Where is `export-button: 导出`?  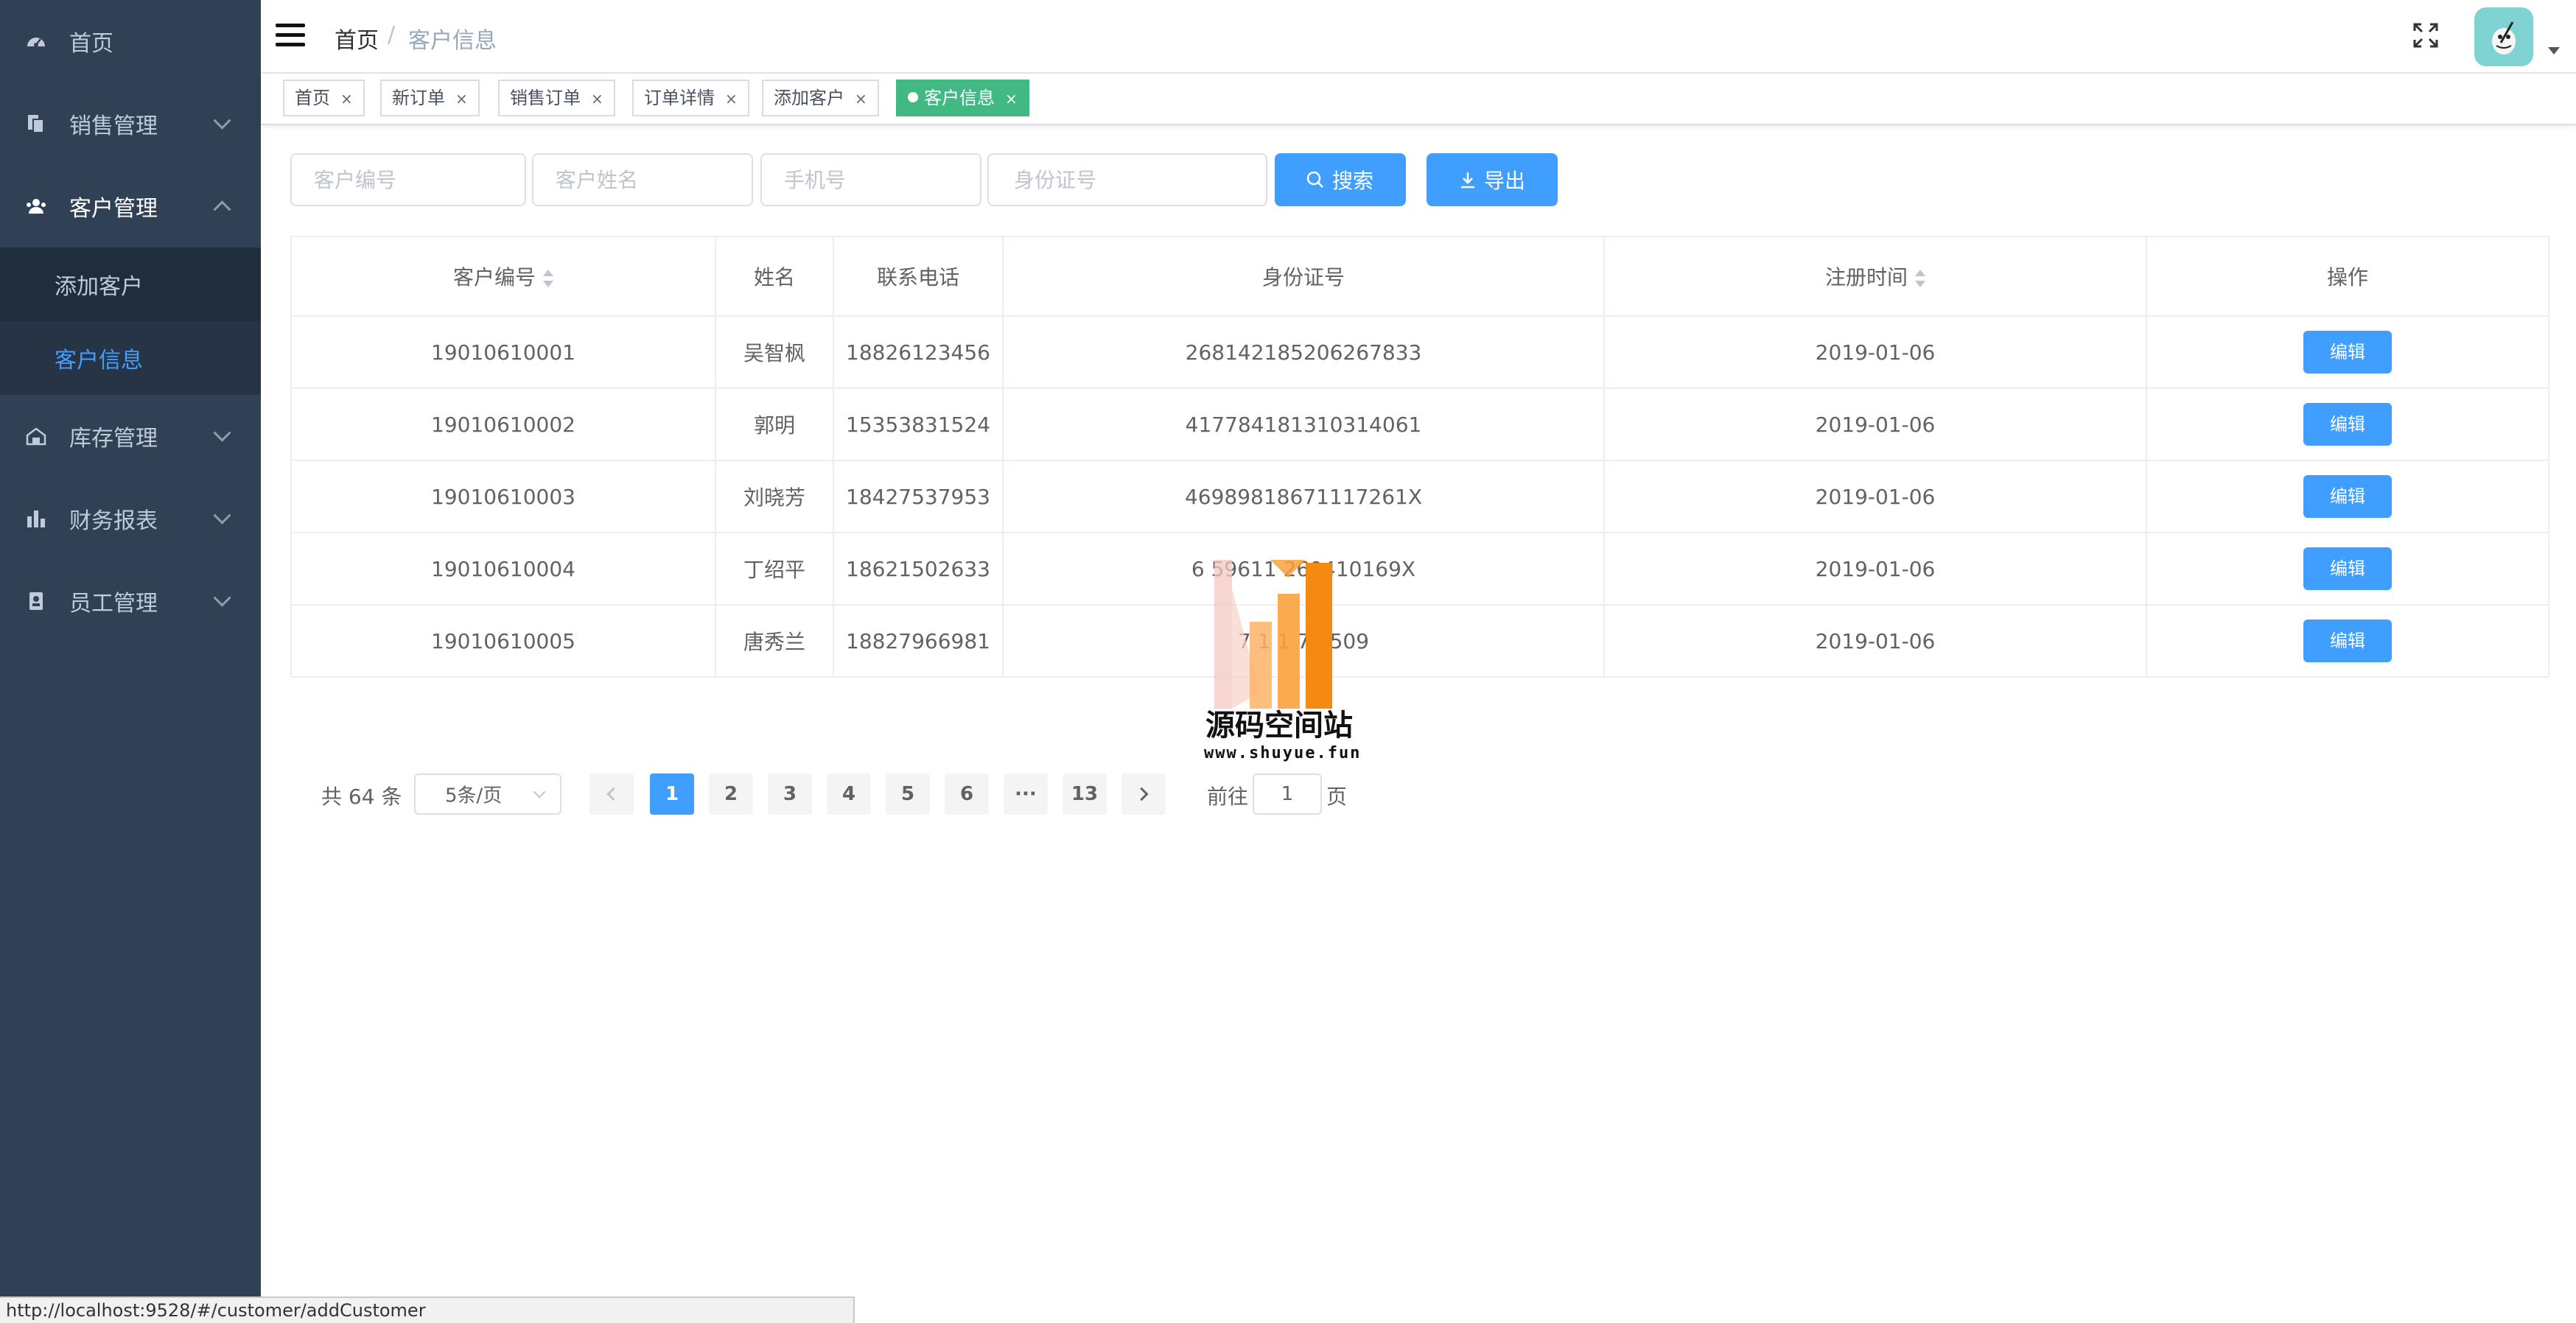
export-button: 导出 is located at coordinates (1492, 179).